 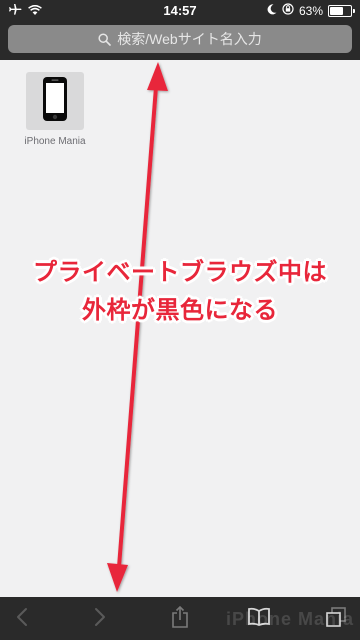 What do you see at coordinates (288, 10) in the screenshot?
I see `rotation-lock-icon` at bounding box center [288, 10].